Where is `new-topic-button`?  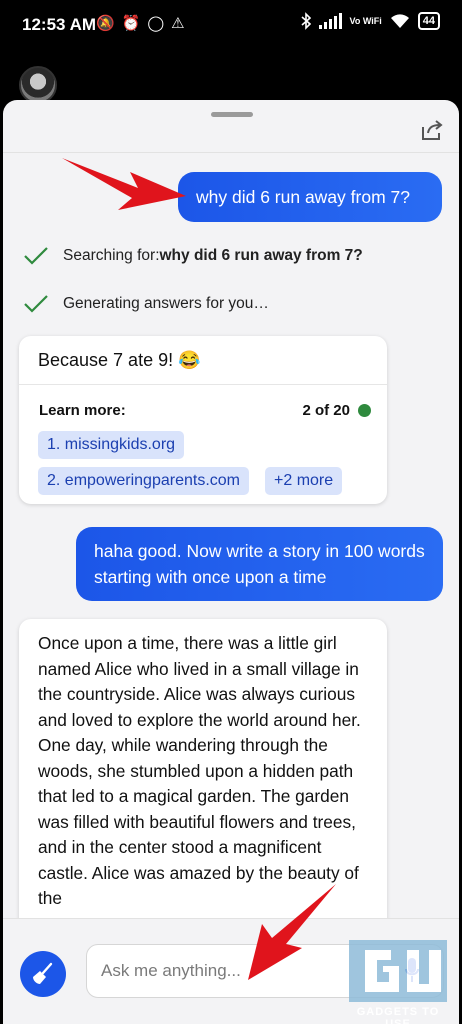 new-topic-button is located at coordinates (43, 974).